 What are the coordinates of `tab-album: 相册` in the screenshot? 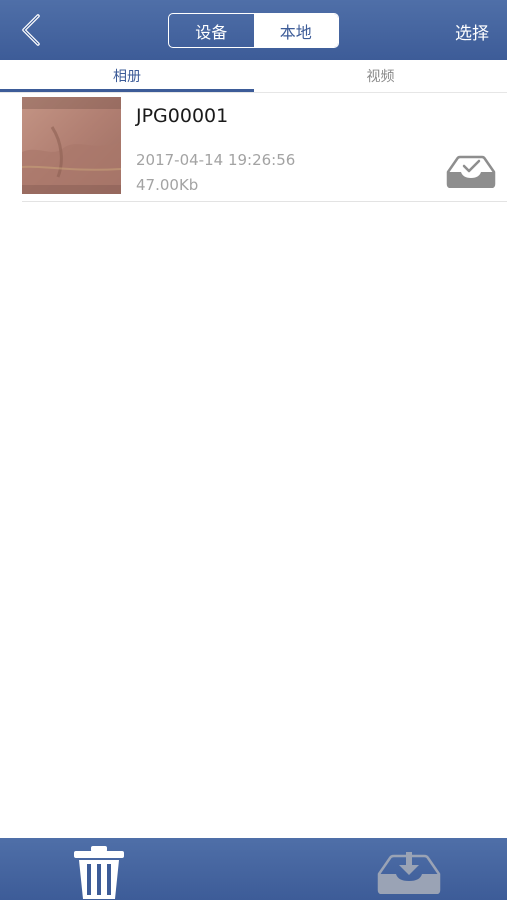 It's located at (127, 76).